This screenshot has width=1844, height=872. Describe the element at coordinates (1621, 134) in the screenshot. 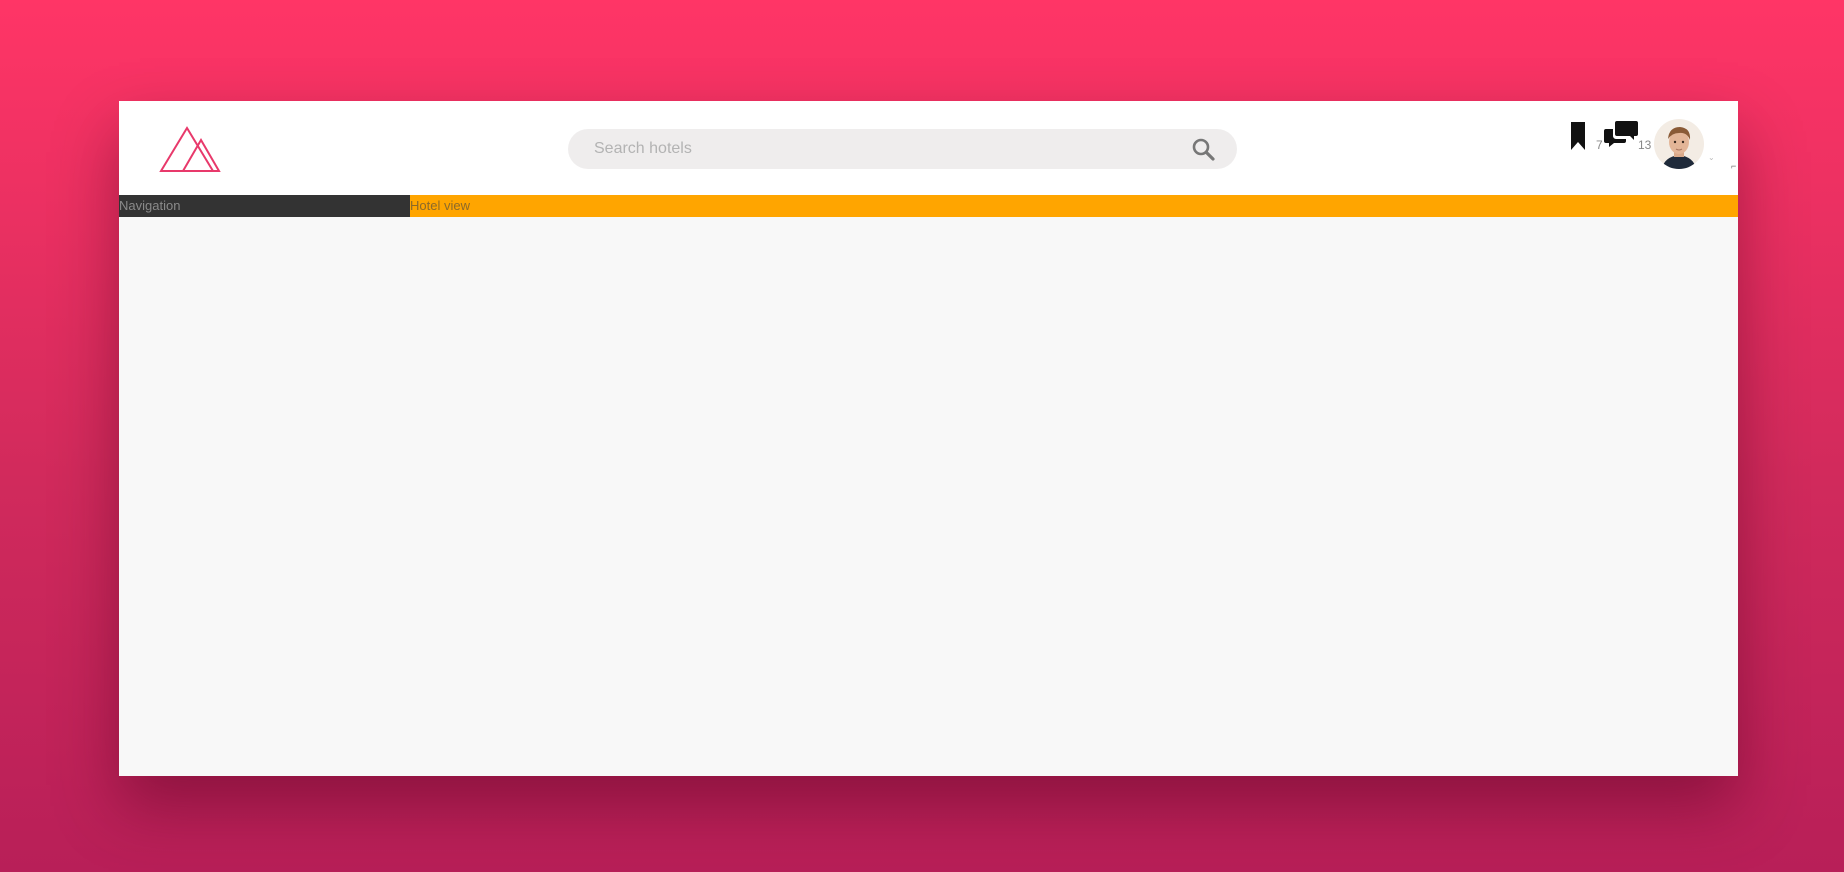

I see `chat-icon` at that location.